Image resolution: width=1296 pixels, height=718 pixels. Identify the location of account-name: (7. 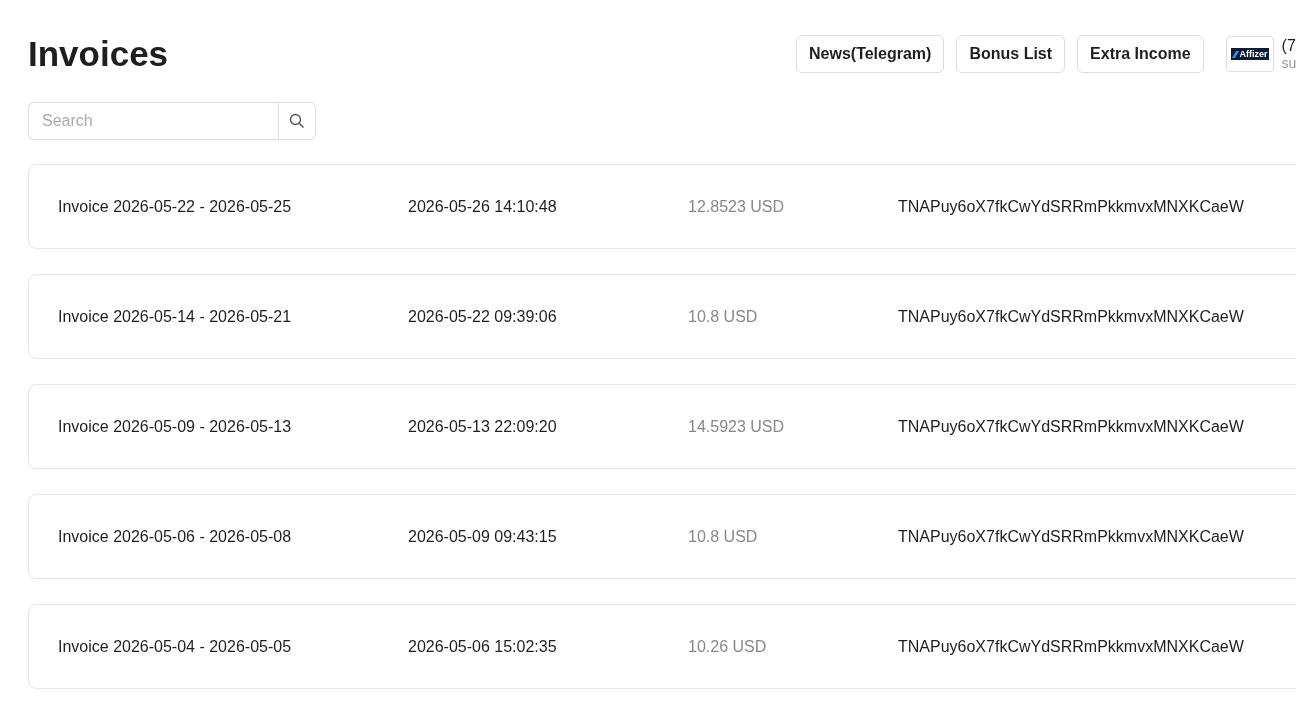
(1288, 46).